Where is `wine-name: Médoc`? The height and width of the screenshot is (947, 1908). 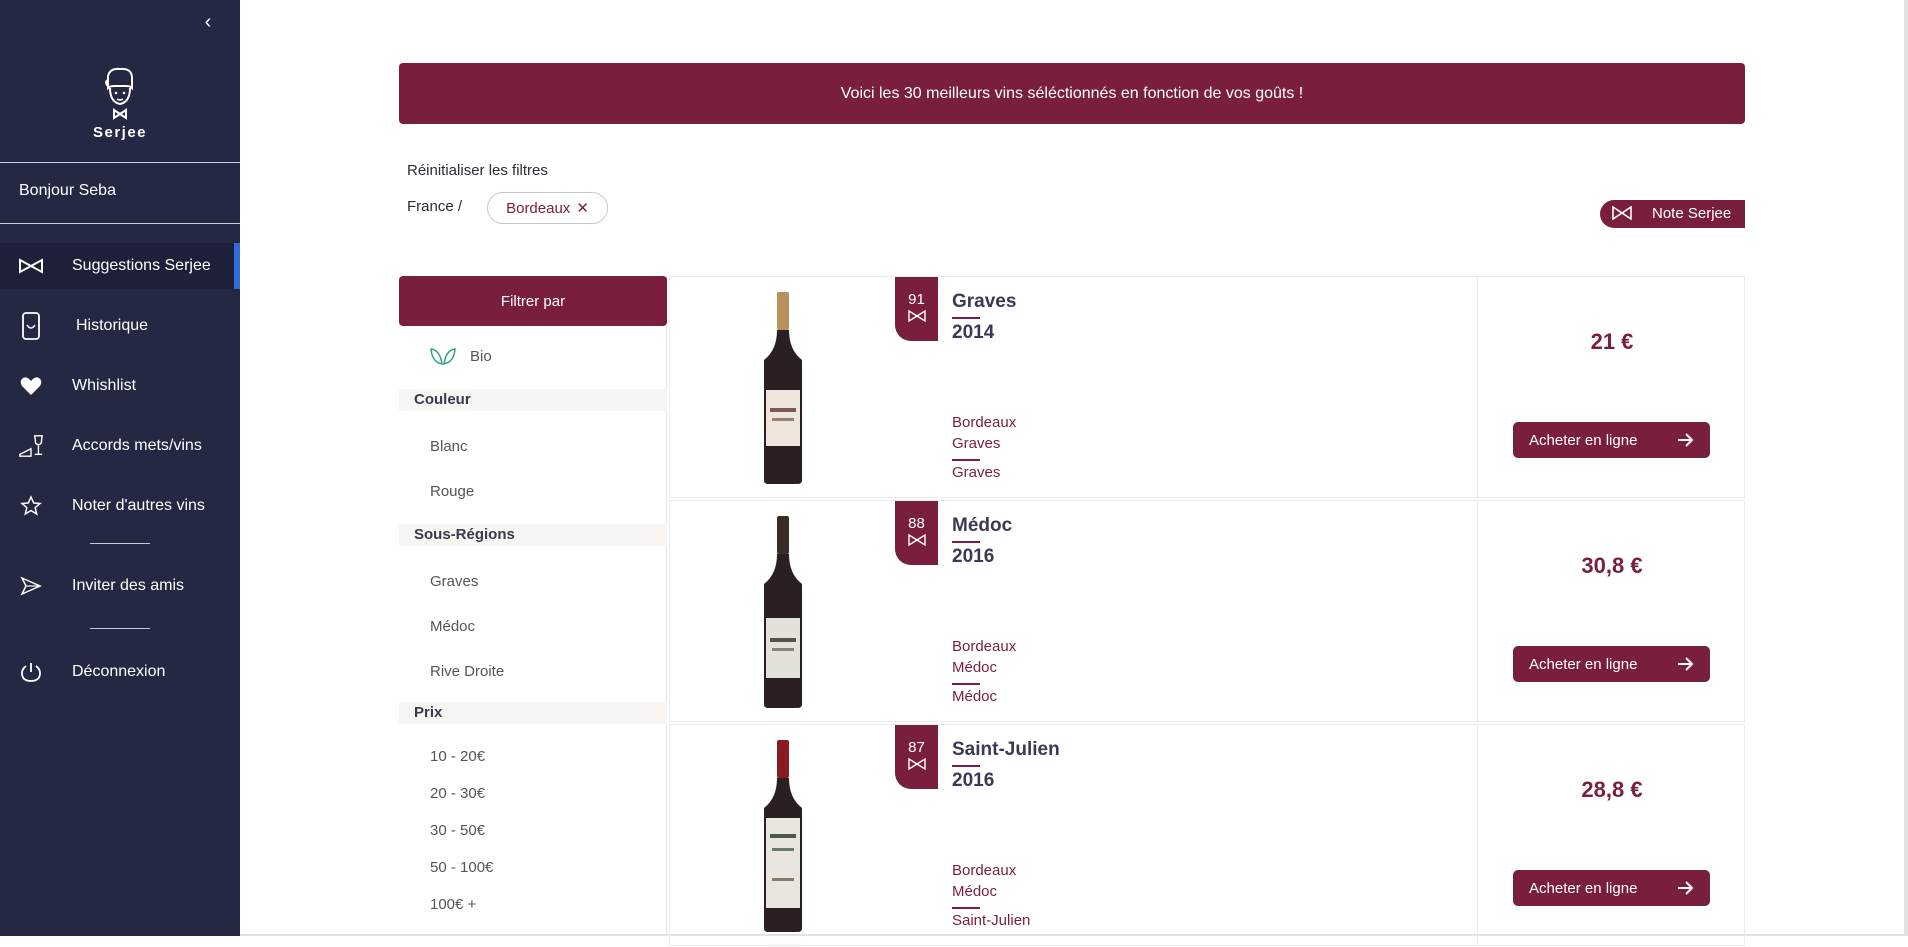
wine-name: Médoc is located at coordinates (982, 526).